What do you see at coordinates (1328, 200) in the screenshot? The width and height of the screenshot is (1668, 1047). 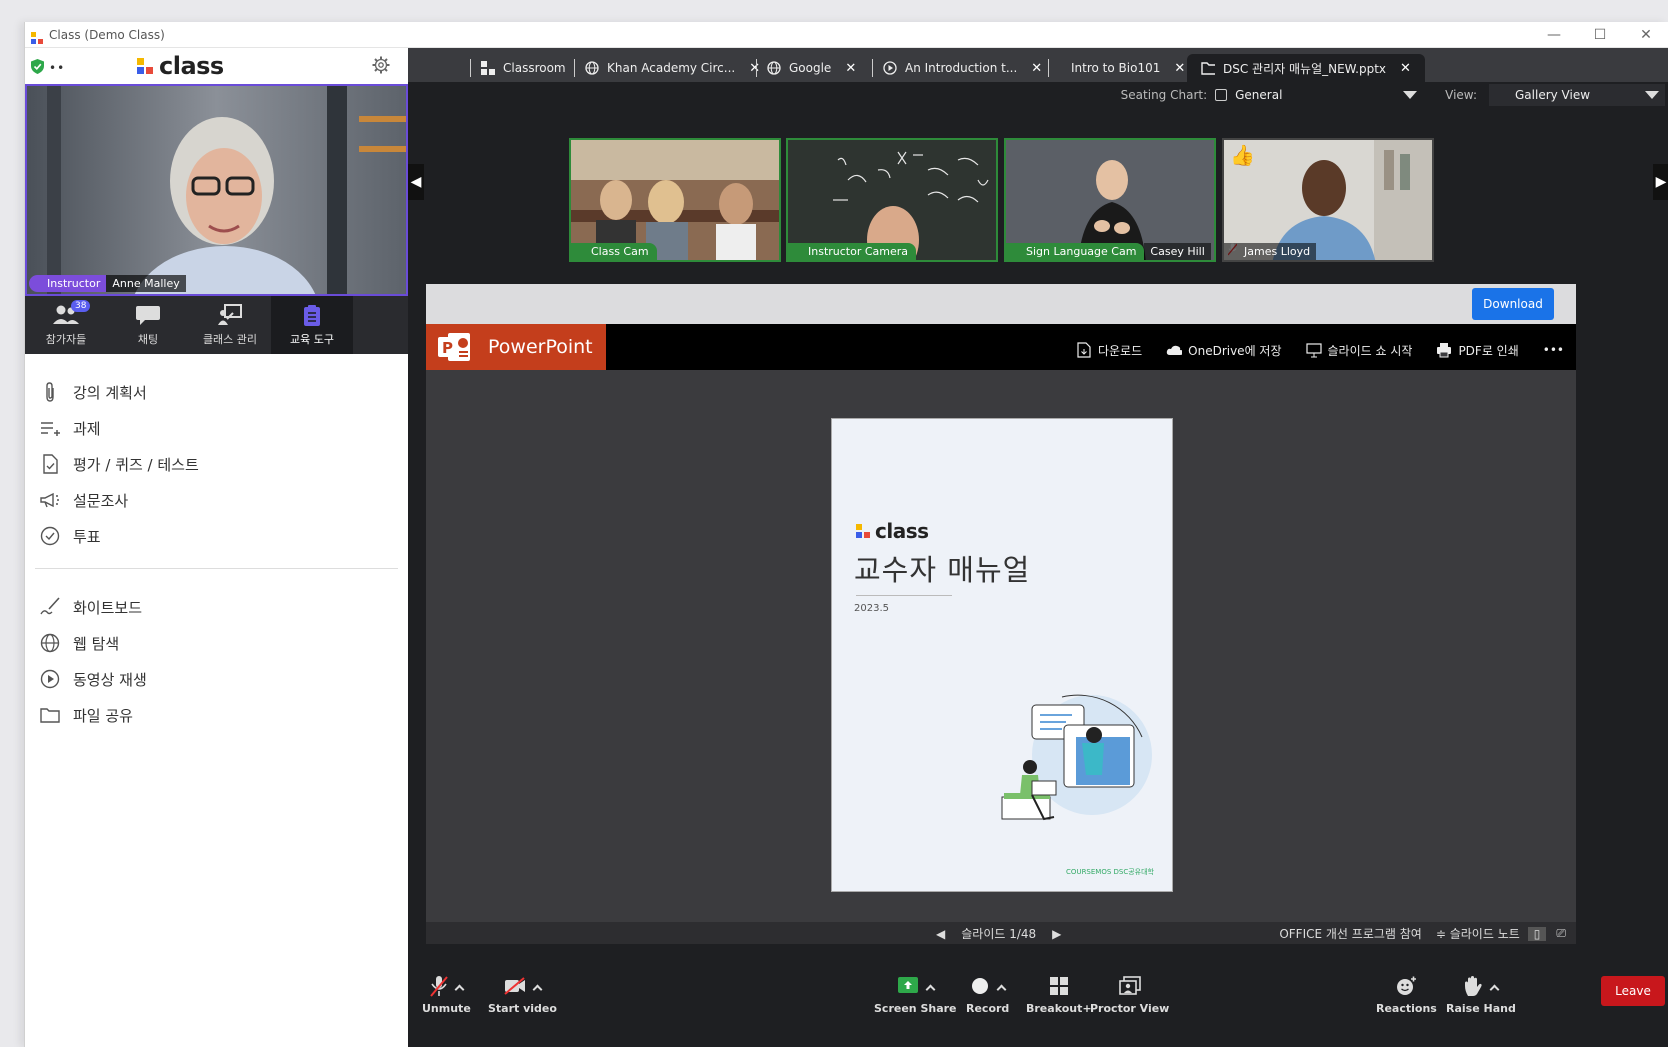 I see `video-tile-james-lloyd: 👍 James Lloyd` at bounding box center [1328, 200].